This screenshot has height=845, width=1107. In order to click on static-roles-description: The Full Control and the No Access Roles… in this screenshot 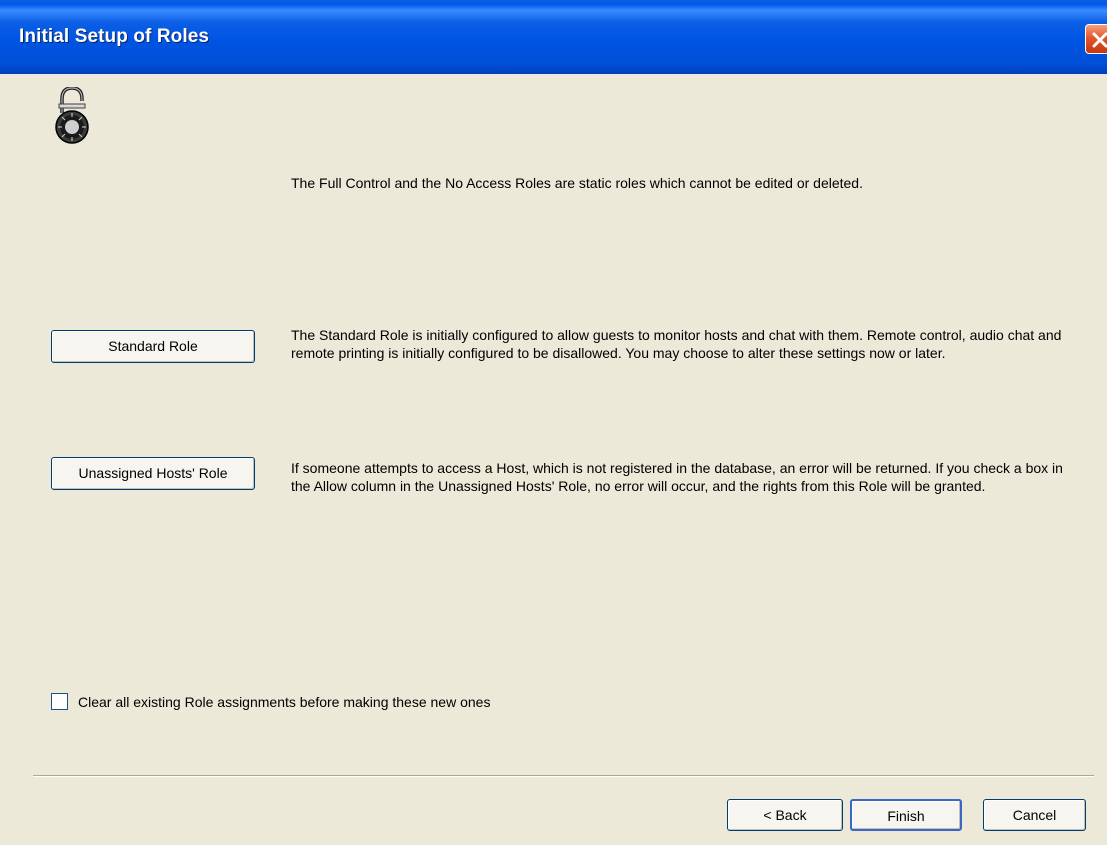, I will do `click(577, 183)`.